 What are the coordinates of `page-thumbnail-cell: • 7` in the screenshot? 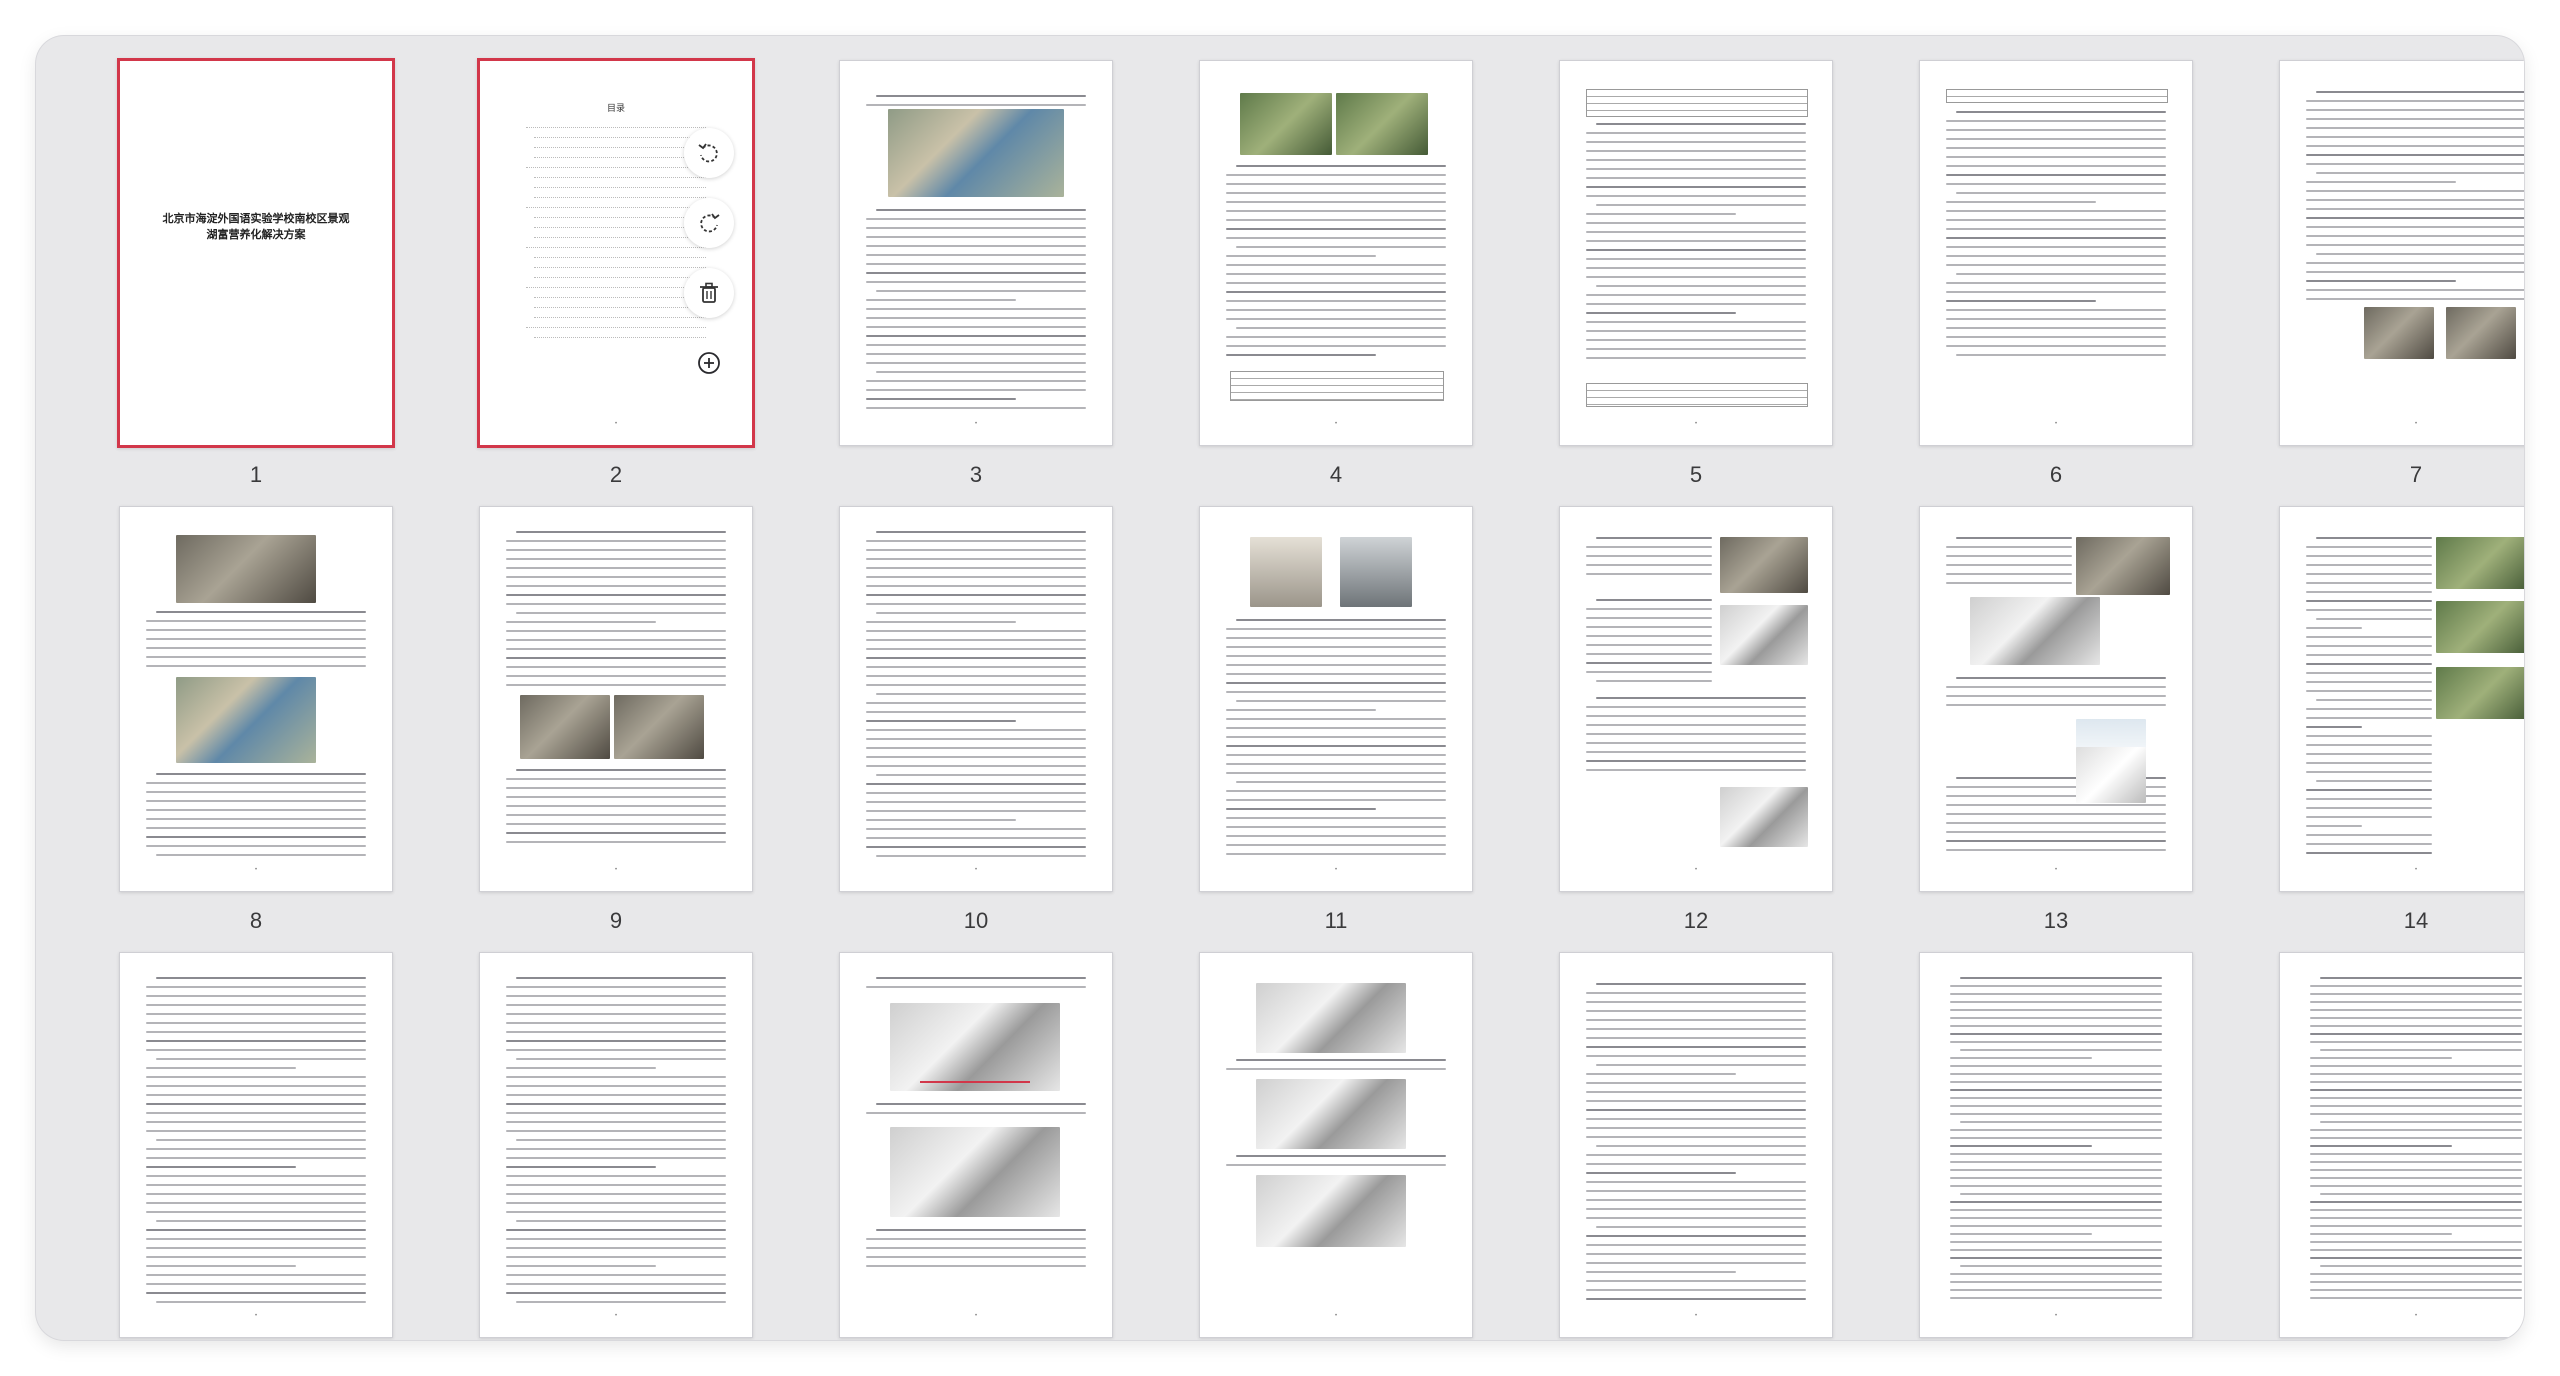 It's located at (2380, 269).